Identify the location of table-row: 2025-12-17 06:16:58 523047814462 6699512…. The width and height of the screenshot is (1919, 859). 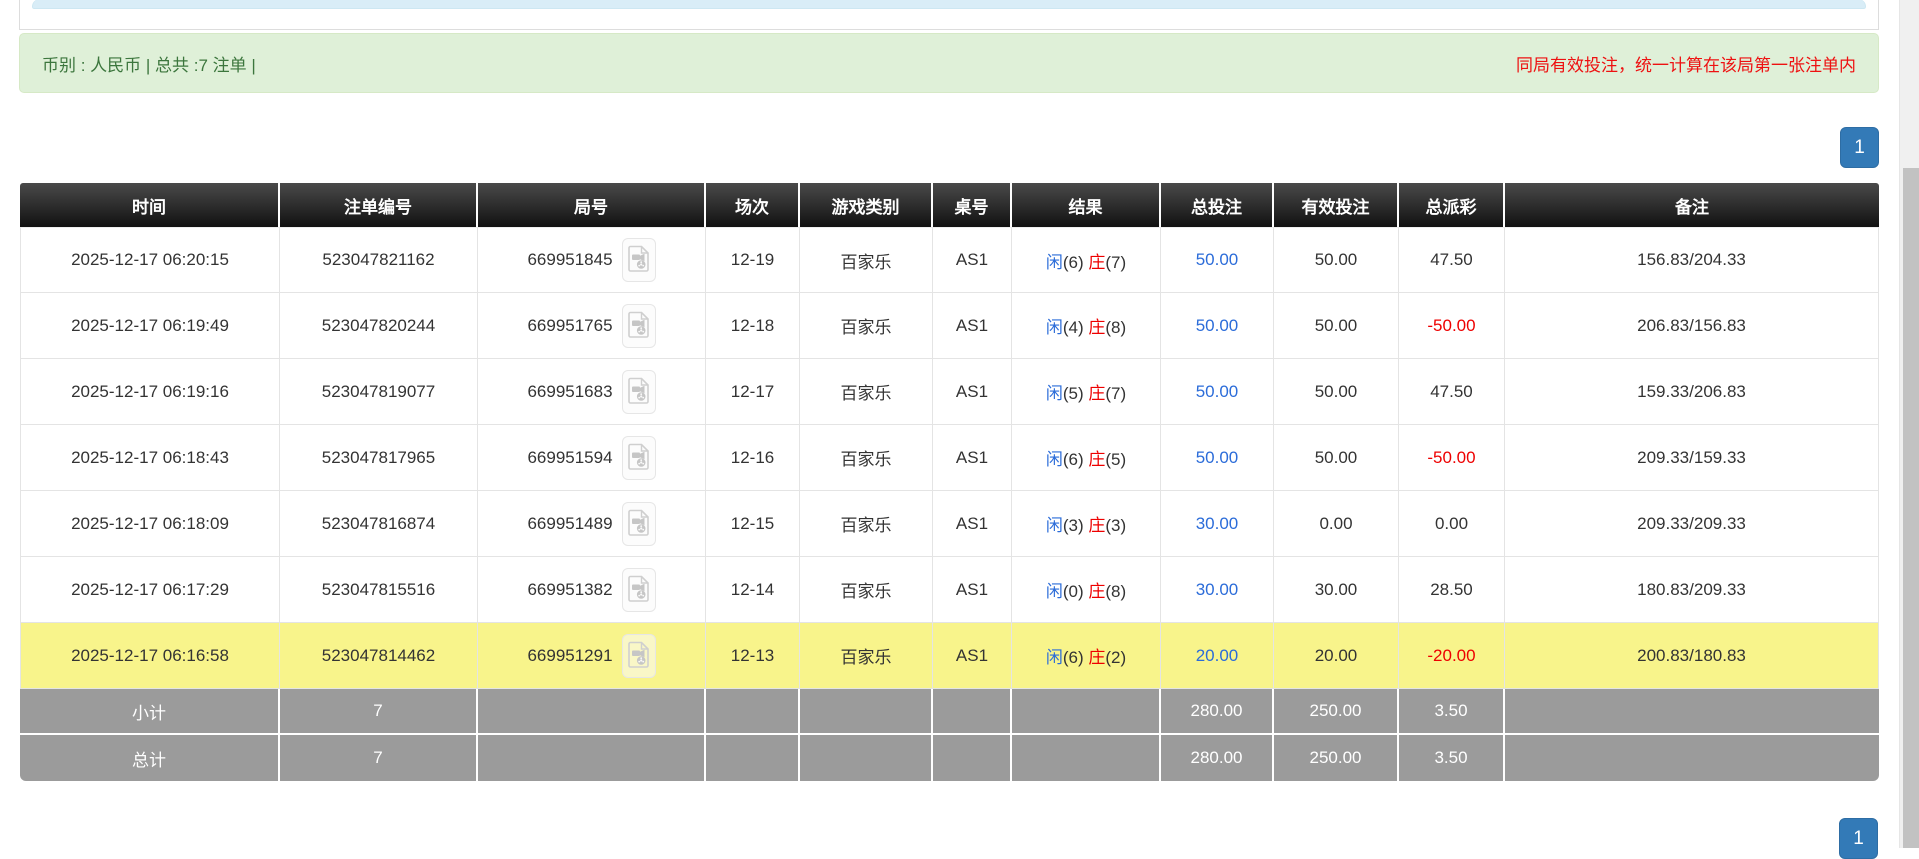
(949, 656).